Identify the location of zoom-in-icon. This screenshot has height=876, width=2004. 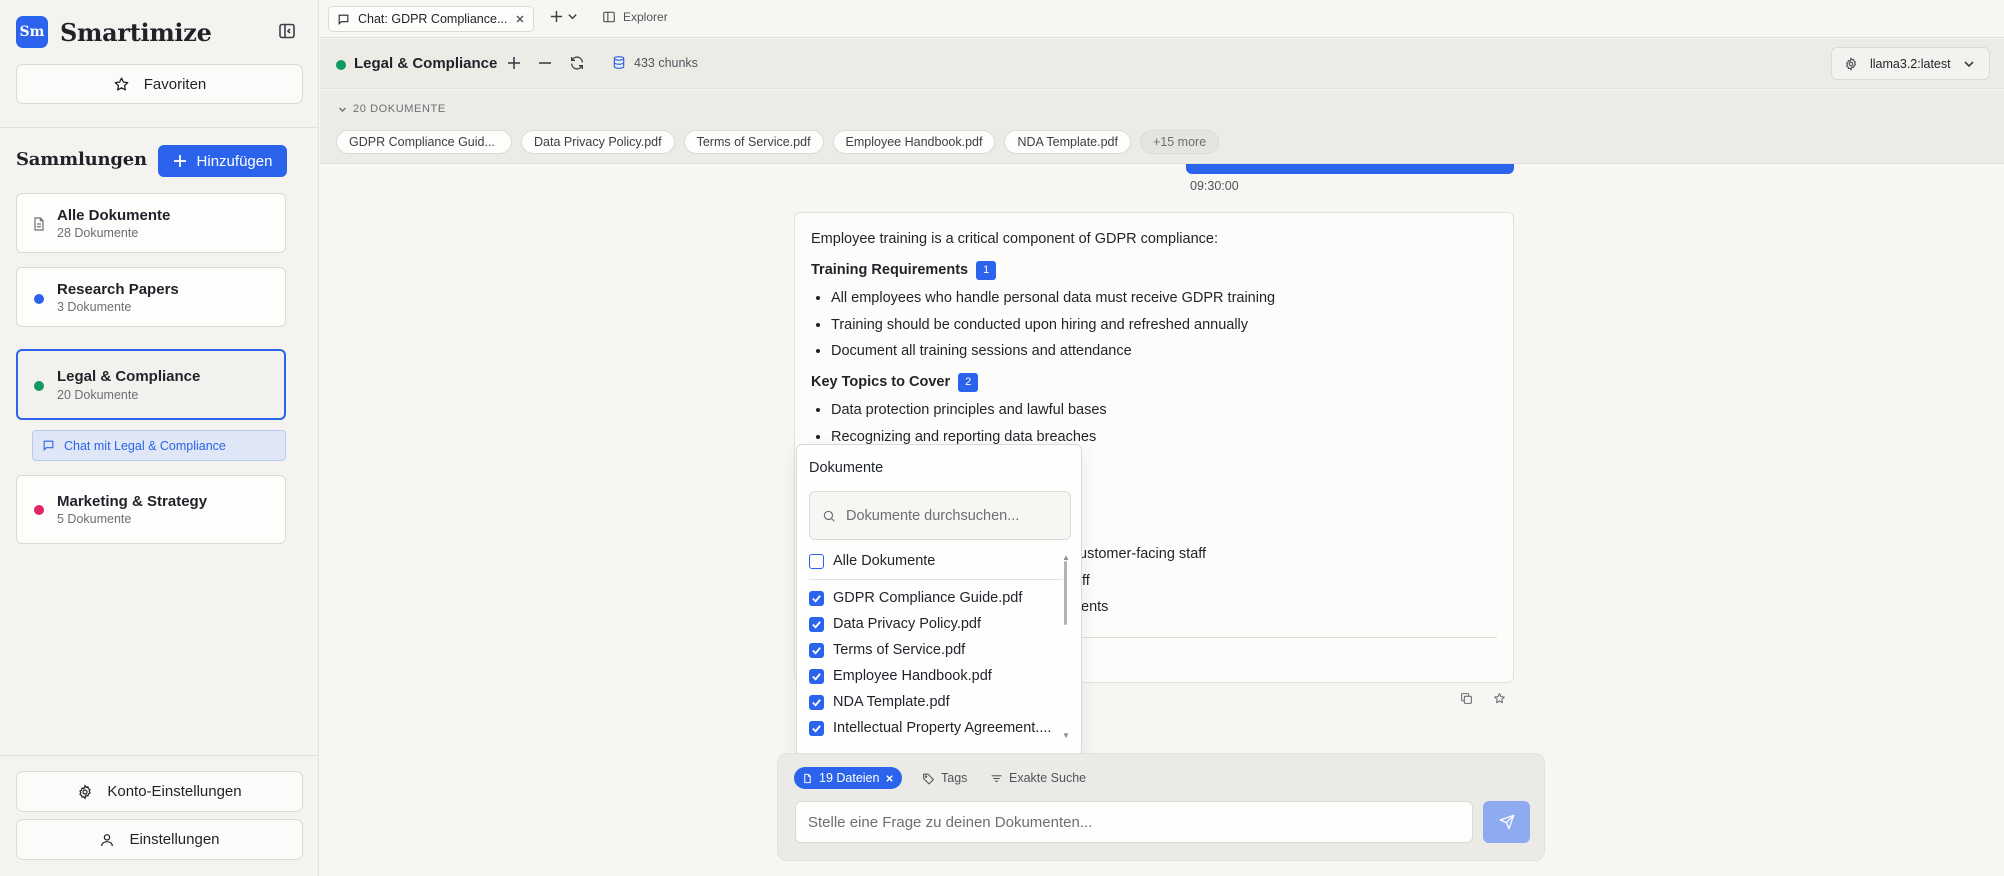
(514, 63).